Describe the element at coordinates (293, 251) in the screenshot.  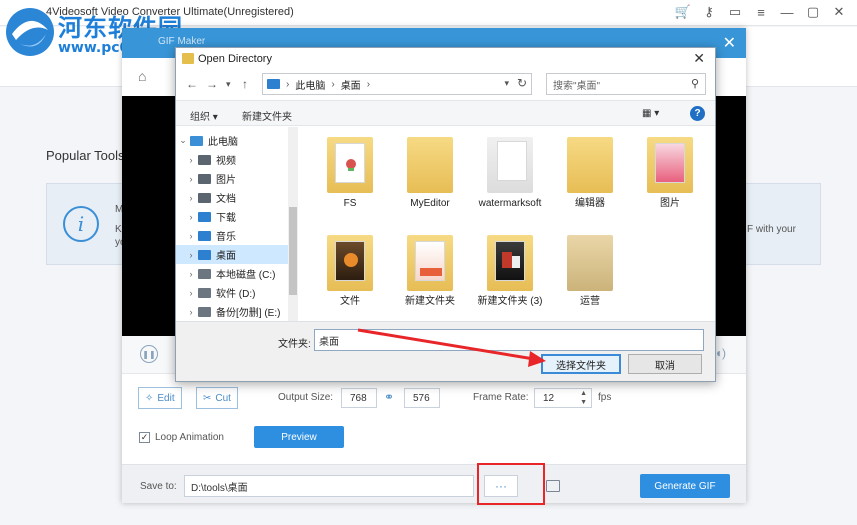
I see `nav-scrollbar-thumb` at that location.